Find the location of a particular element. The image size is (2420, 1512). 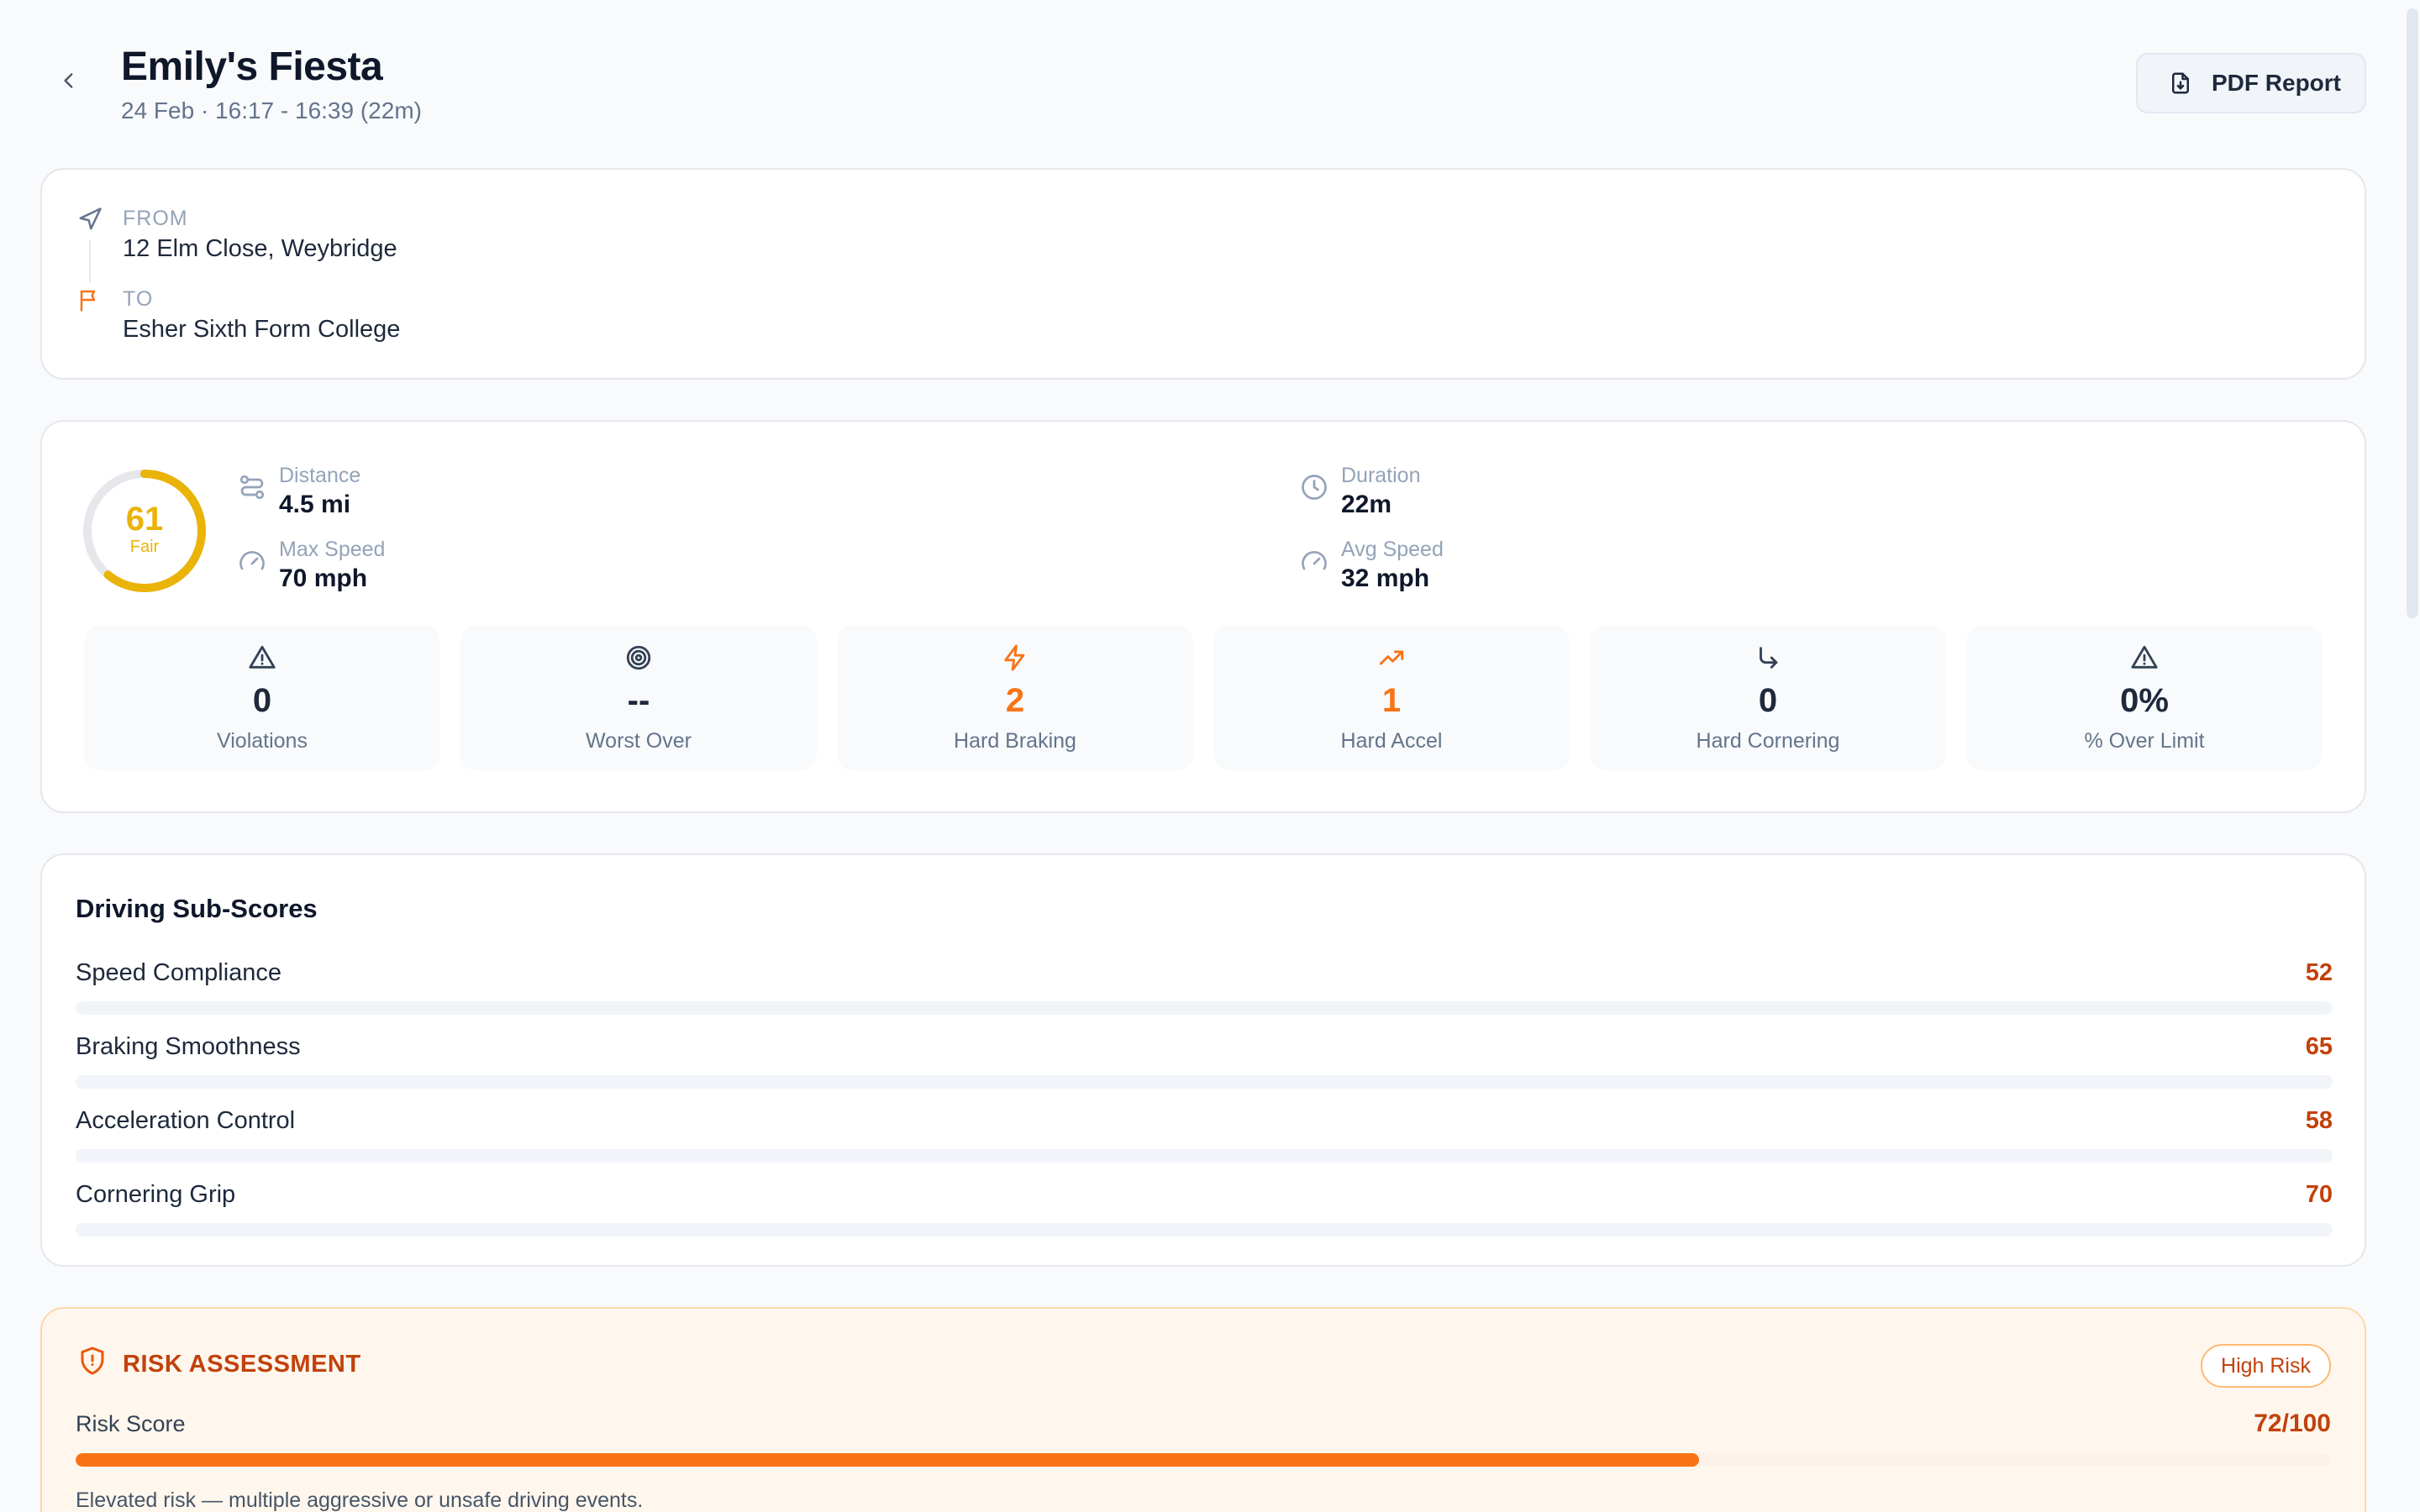

subscore-row: Cornering Grip 70 is located at coordinates (1204, 1210).